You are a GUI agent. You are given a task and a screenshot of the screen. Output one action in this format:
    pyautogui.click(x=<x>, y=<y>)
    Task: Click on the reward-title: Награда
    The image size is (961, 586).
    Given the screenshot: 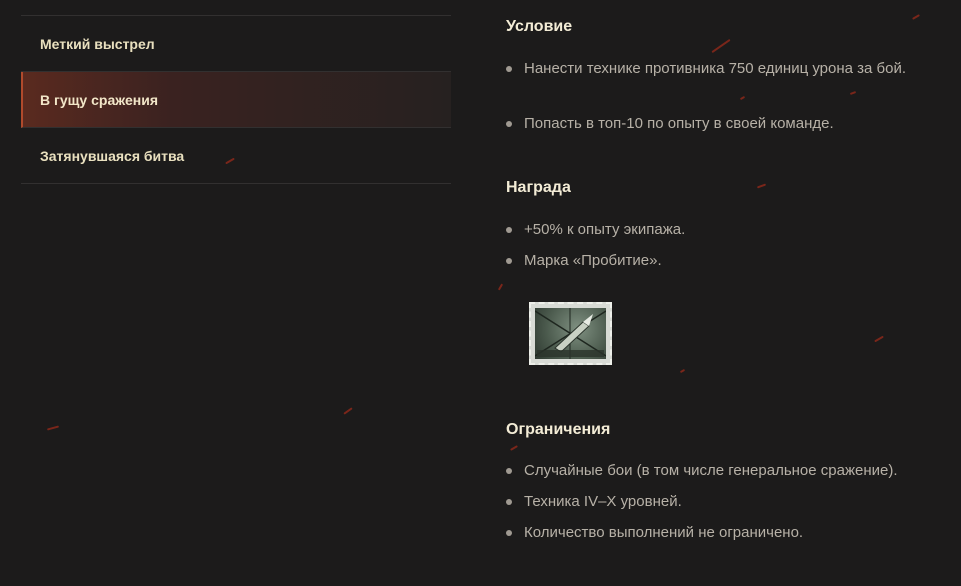 What is the action you would take?
    pyautogui.click(x=538, y=187)
    